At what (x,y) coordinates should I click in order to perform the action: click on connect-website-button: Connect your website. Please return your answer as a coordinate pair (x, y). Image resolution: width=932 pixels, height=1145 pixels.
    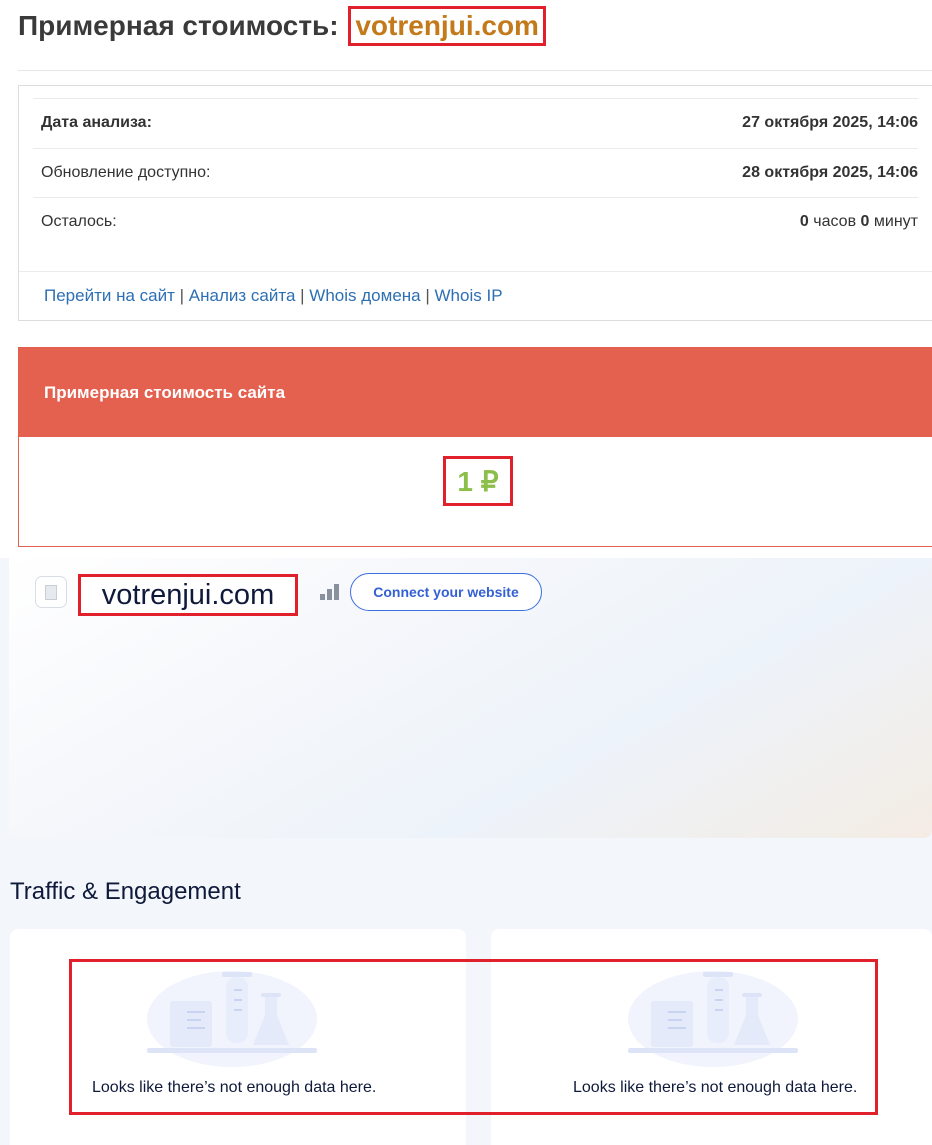
    Looking at the image, I should click on (446, 592).